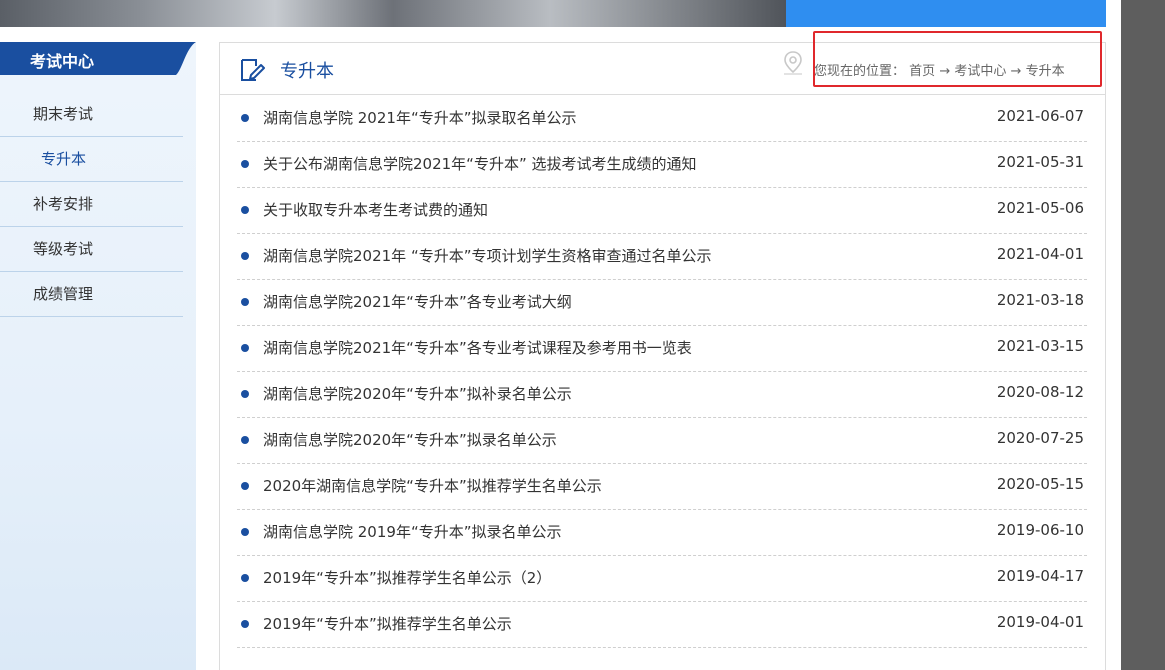 This screenshot has width=1165, height=670. I want to click on header-banner-image, so click(393, 13).